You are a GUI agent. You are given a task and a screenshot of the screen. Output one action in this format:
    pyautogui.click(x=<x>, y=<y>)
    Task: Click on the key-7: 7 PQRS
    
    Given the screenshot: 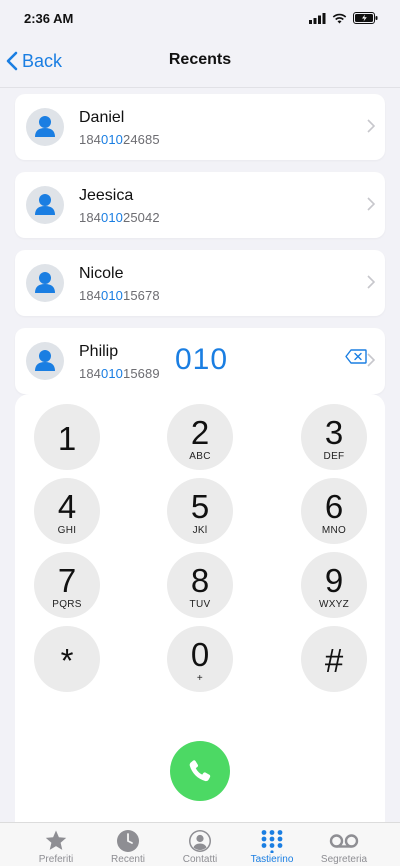 What is the action you would take?
    pyautogui.click(x=67, y=585)
    